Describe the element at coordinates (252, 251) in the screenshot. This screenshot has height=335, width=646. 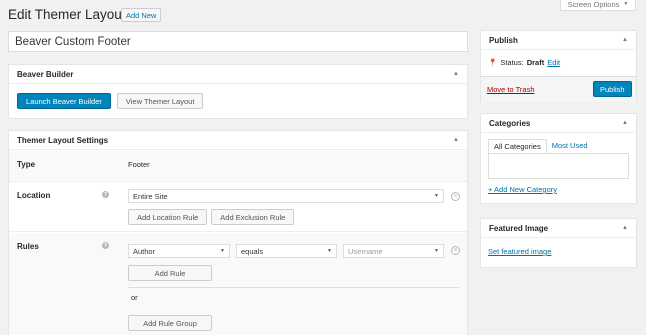
I see `rule-operator-value: equals` at that location.